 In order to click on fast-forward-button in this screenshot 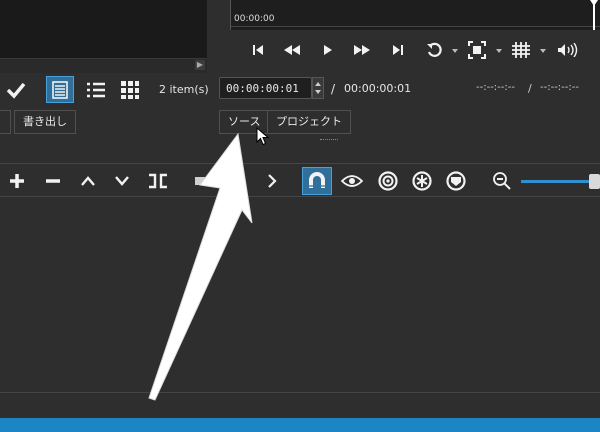, I will do `click(362, 50)`.